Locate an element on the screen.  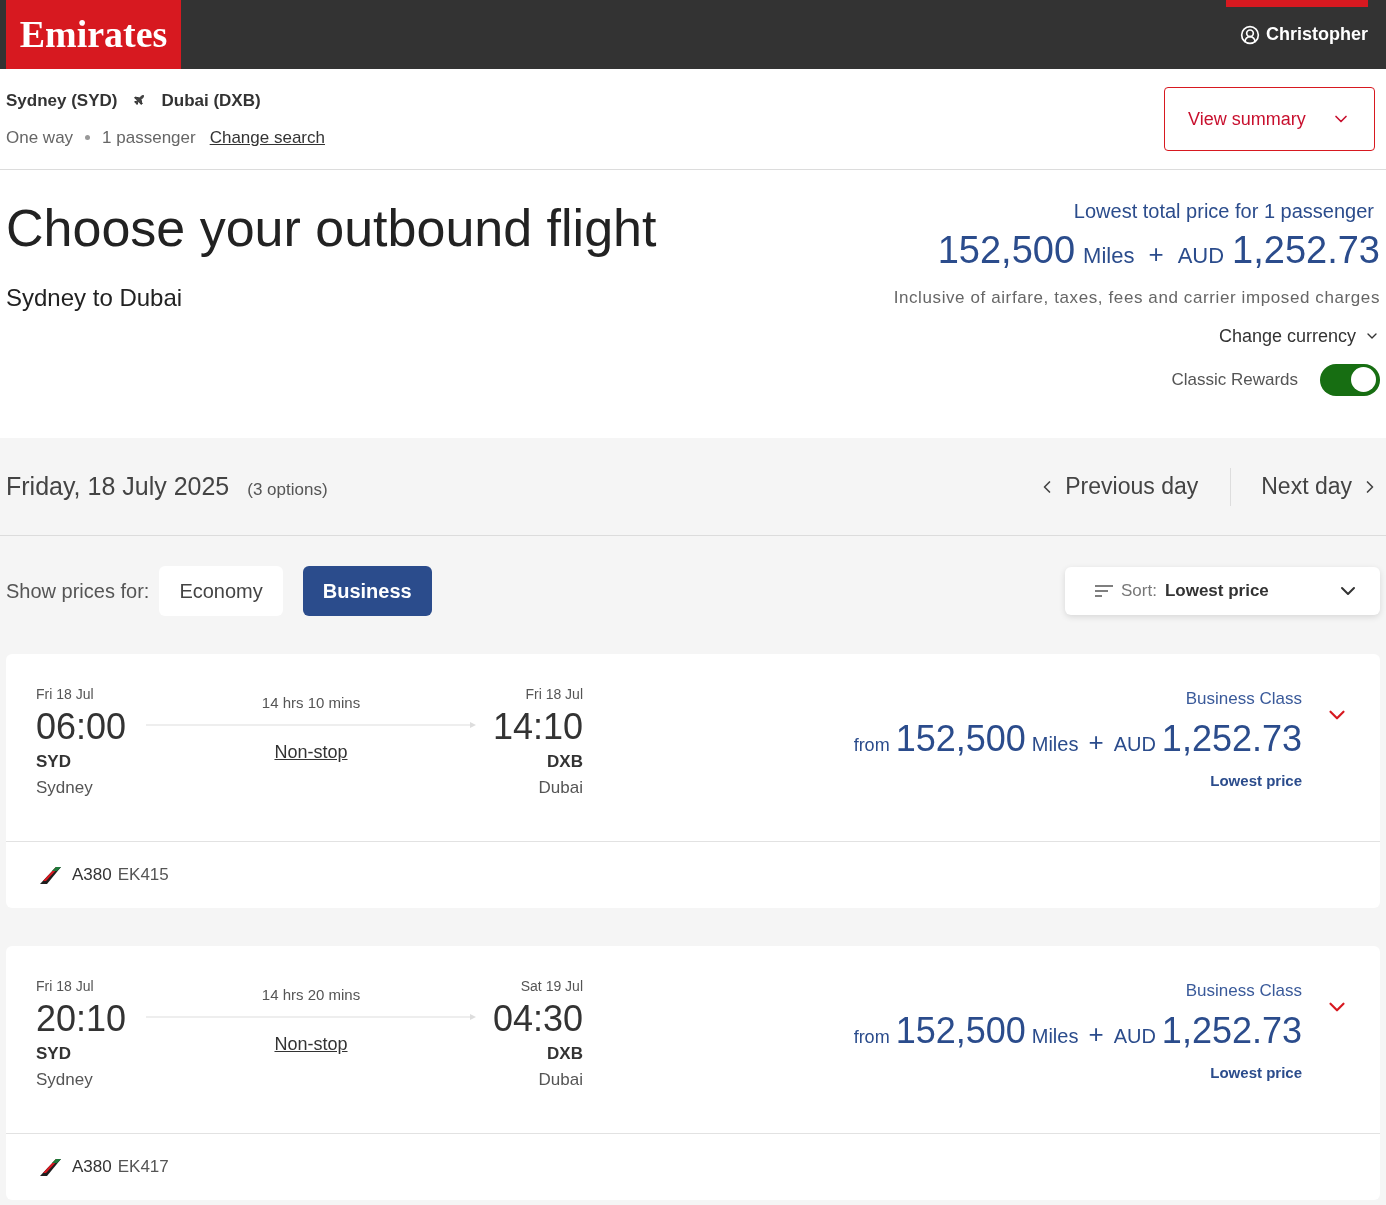
sort-icon is located at coordinates (1104, 591).